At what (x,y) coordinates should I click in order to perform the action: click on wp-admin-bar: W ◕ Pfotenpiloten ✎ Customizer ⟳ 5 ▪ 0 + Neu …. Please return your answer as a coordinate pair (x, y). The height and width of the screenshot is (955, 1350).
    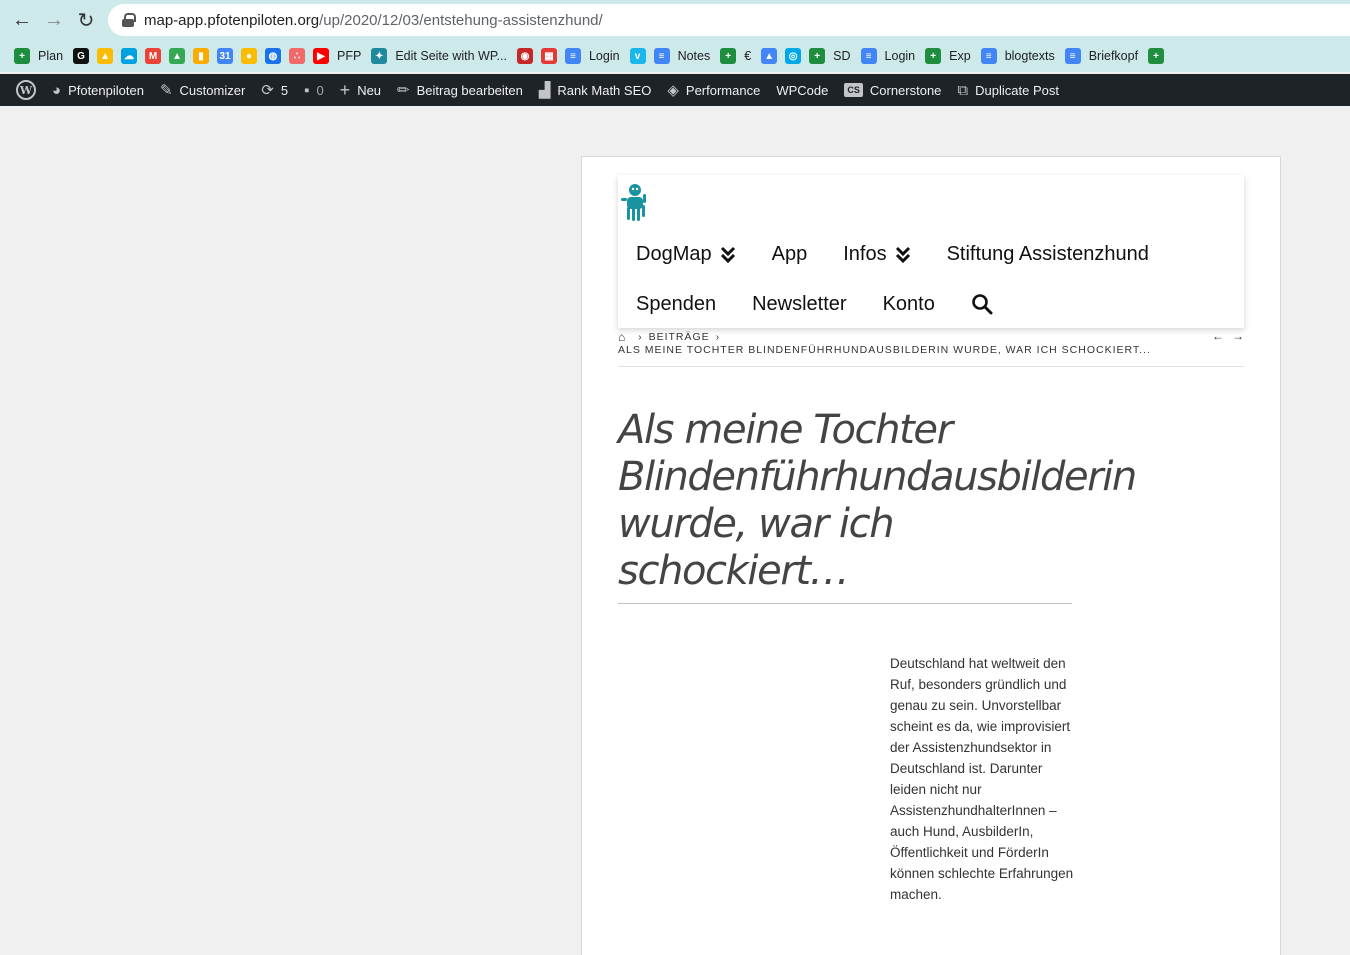
    Looking at the image, I should click on (675, 90).